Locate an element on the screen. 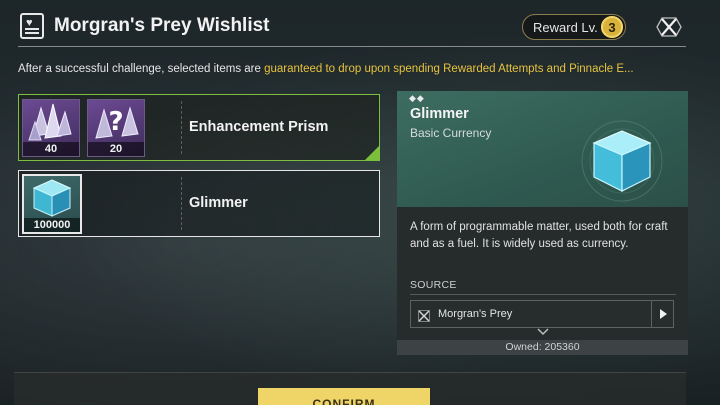  page-title: Morgran's Prey Wishlist is located at coordinates (162, 25).